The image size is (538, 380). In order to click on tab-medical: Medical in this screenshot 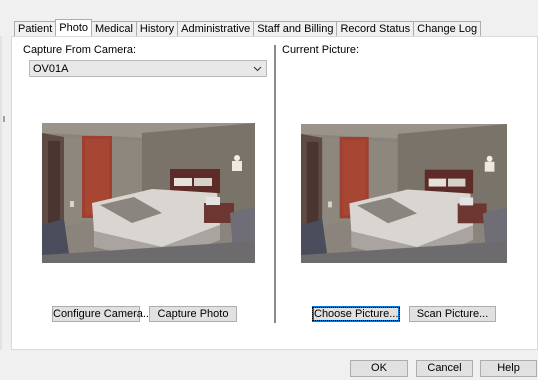, I will do `click(114, 28)`.